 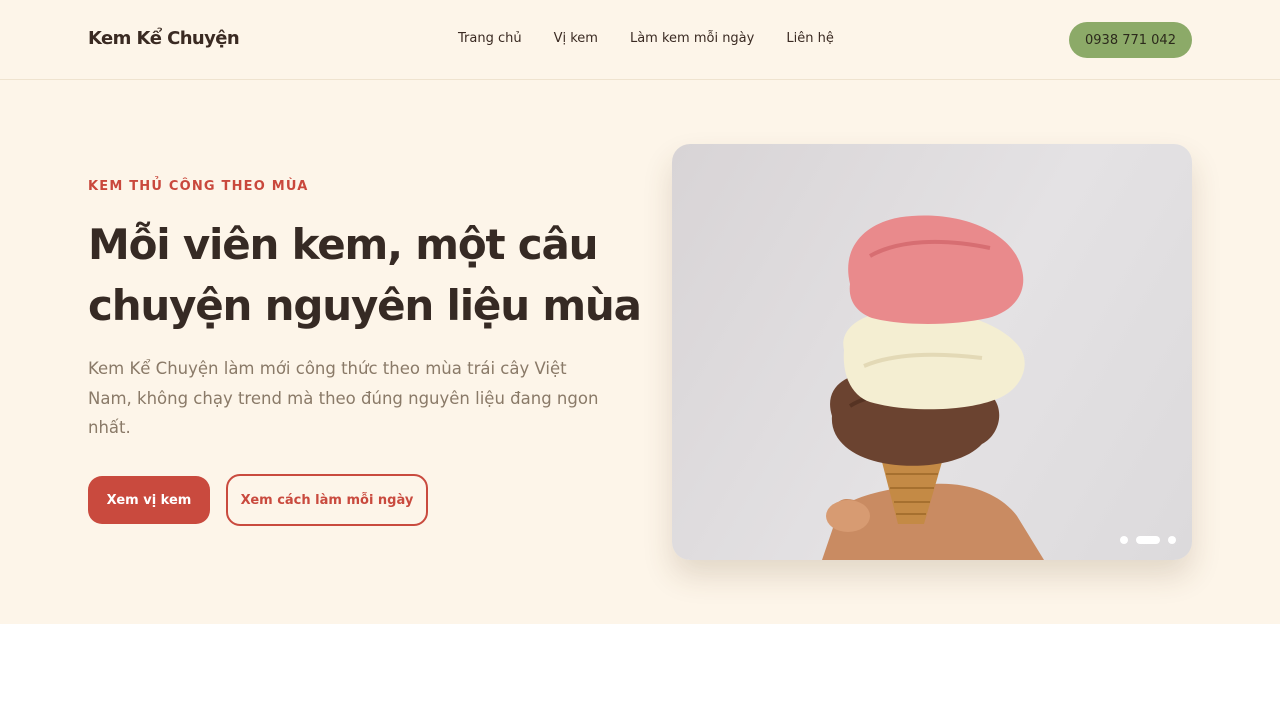 What do you see at coordinates (327, 500) in the screenshot?
I see `view-process-button: Xem cách làm mỗi ngày` at bounding box center [327, 500].